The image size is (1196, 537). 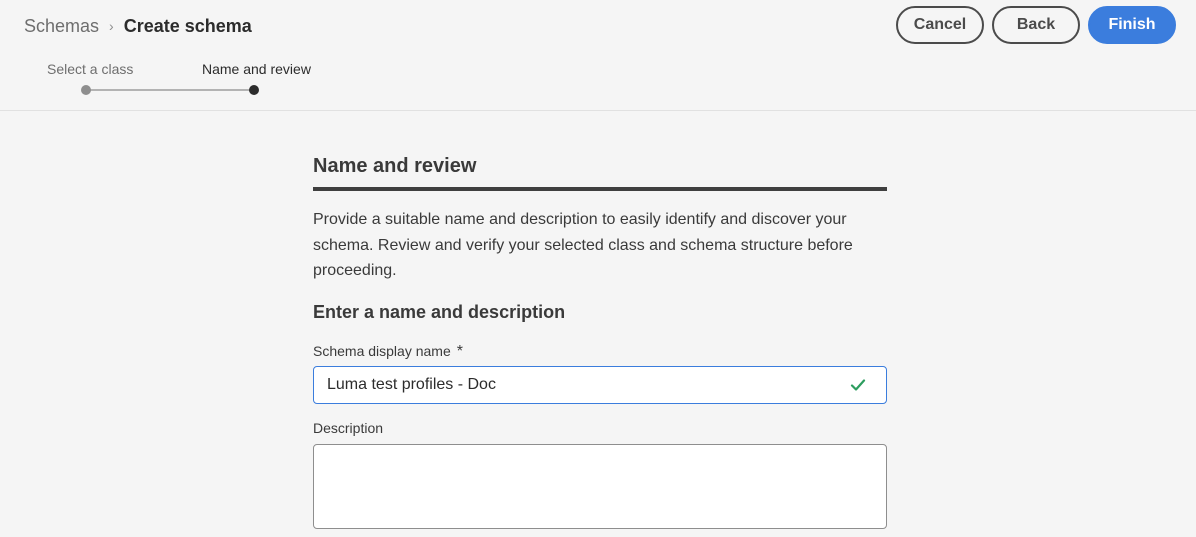 What do you see at coordinates (459, 351) in the screenshot?
I see `required-asterisk: *` at bounding box center [459, 351].